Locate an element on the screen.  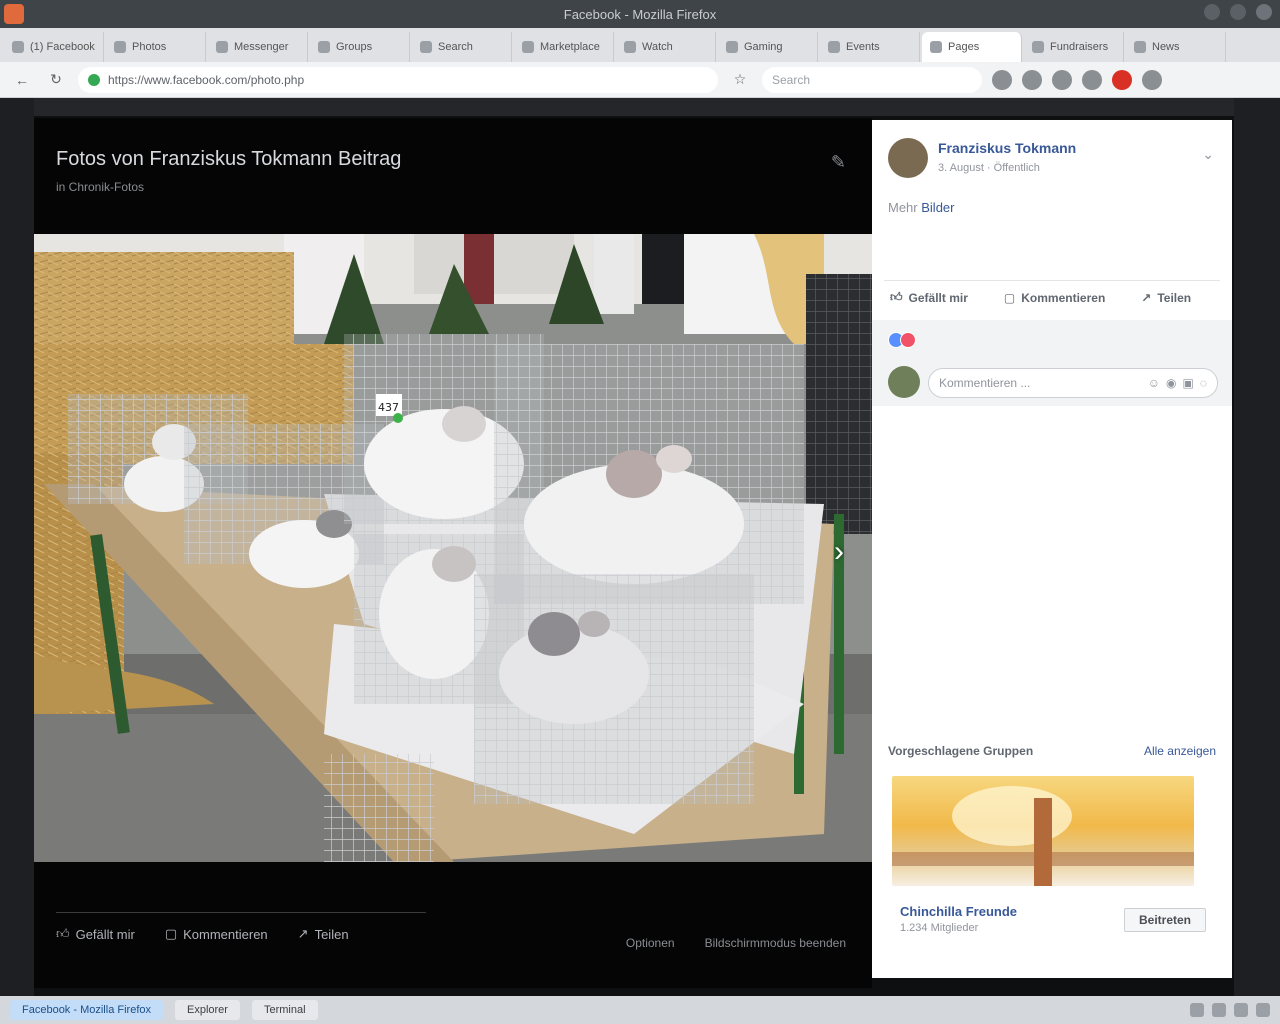
related-heading: Vorgeschlagene Gruppen is located at coordinates (961, 751).